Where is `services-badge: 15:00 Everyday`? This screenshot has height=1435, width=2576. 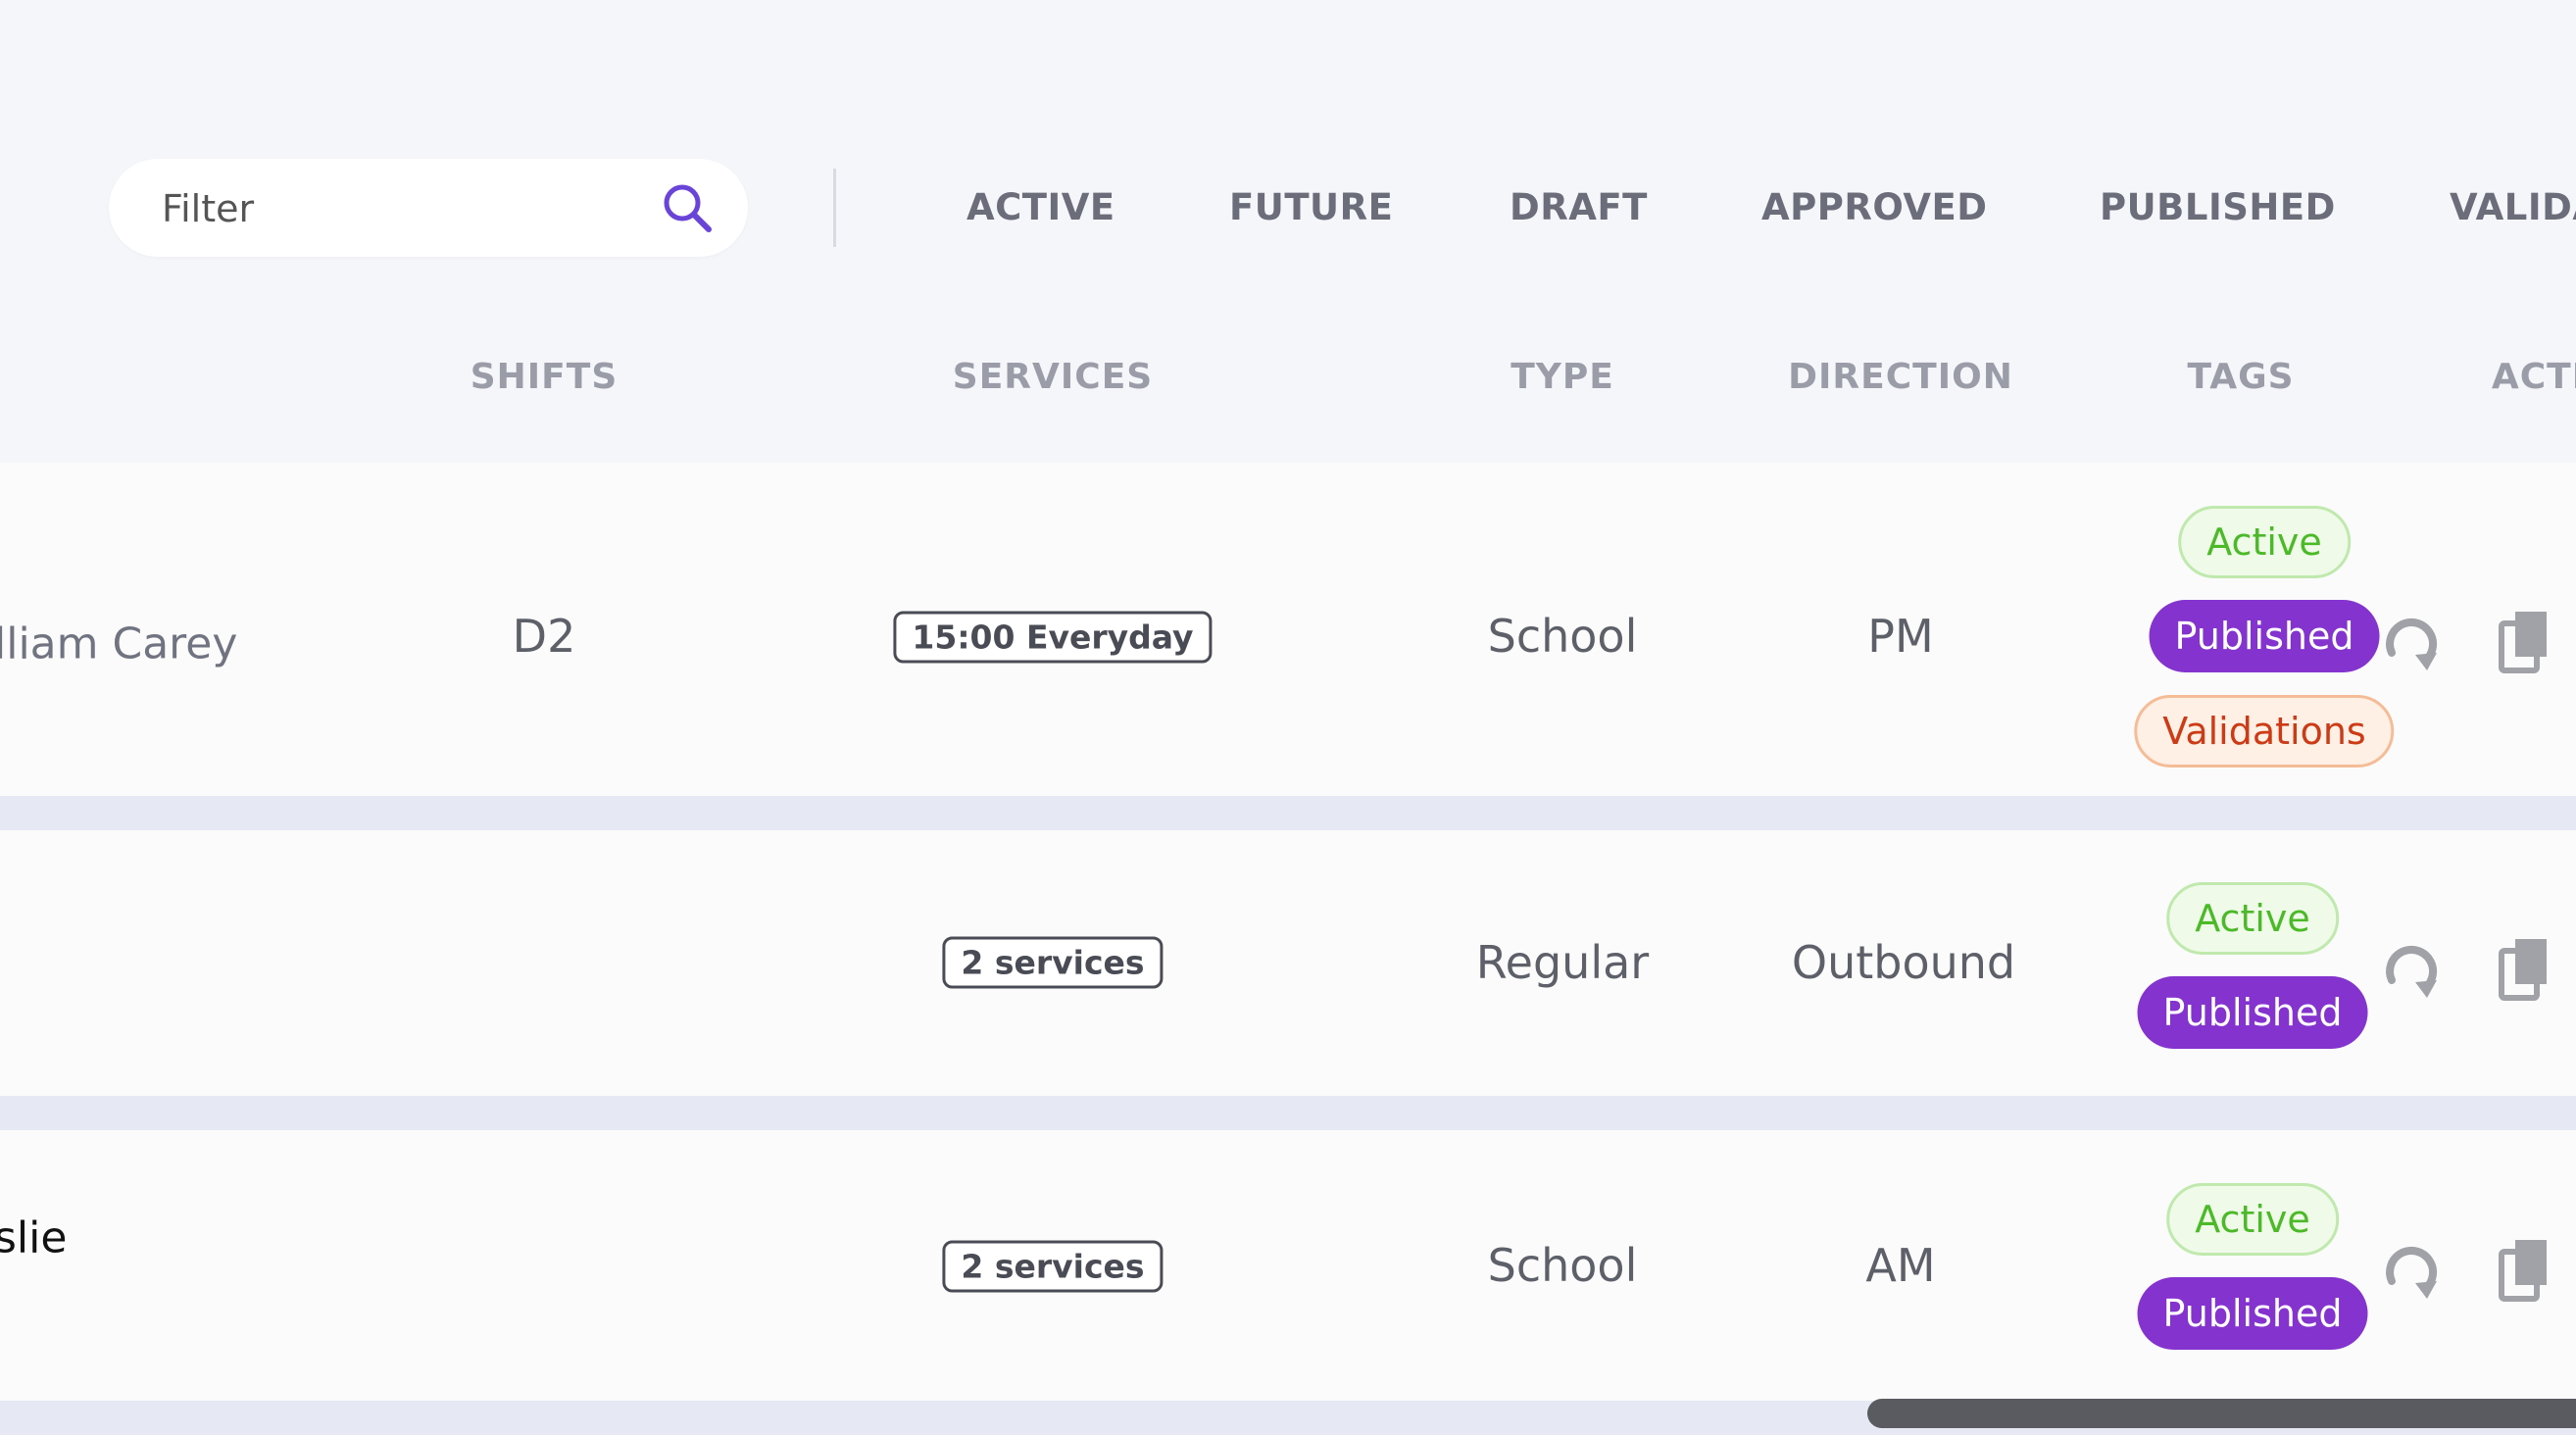 services-badge: 15:00 Everyday is located at coordinates (1053, 637).